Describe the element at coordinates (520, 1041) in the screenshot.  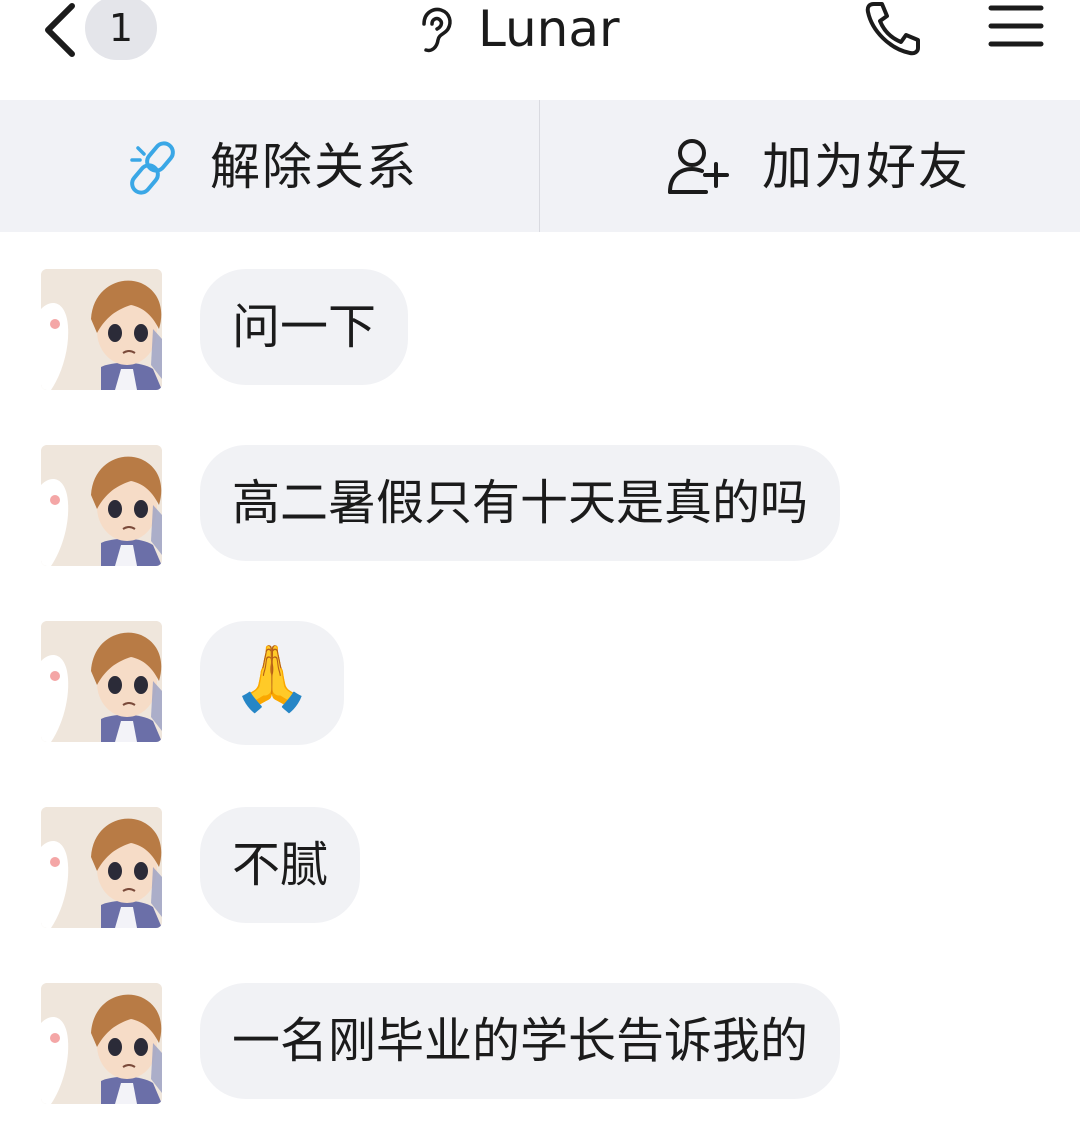
I see `message-bubble: 一名刚毕业的学长告诉我的` at that location.